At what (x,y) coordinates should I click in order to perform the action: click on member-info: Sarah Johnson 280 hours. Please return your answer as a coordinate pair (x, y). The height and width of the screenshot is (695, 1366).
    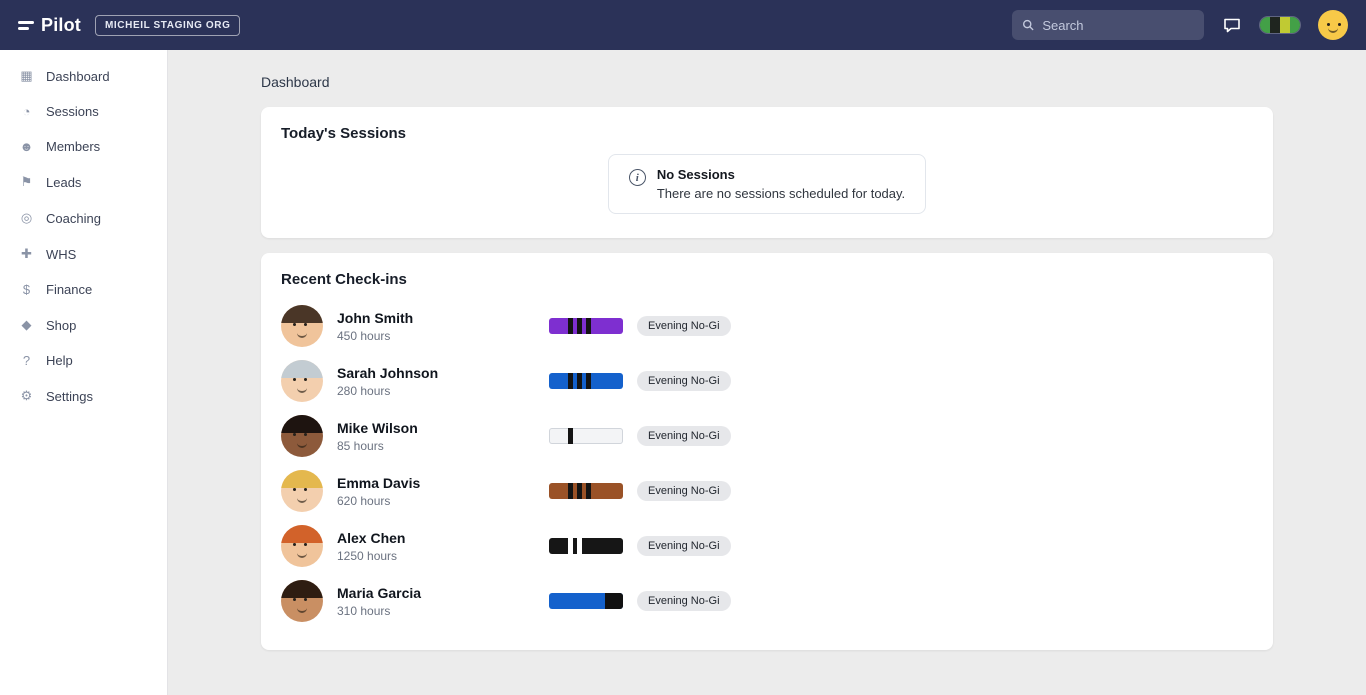
    Looking at the image, I should click on (443, 381).